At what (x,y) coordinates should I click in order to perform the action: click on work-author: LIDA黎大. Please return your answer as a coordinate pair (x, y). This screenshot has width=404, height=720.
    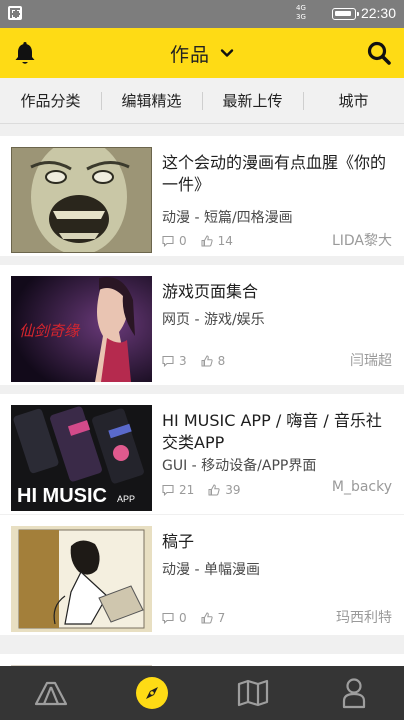
    Looking at the image, I should click on (362, 240).